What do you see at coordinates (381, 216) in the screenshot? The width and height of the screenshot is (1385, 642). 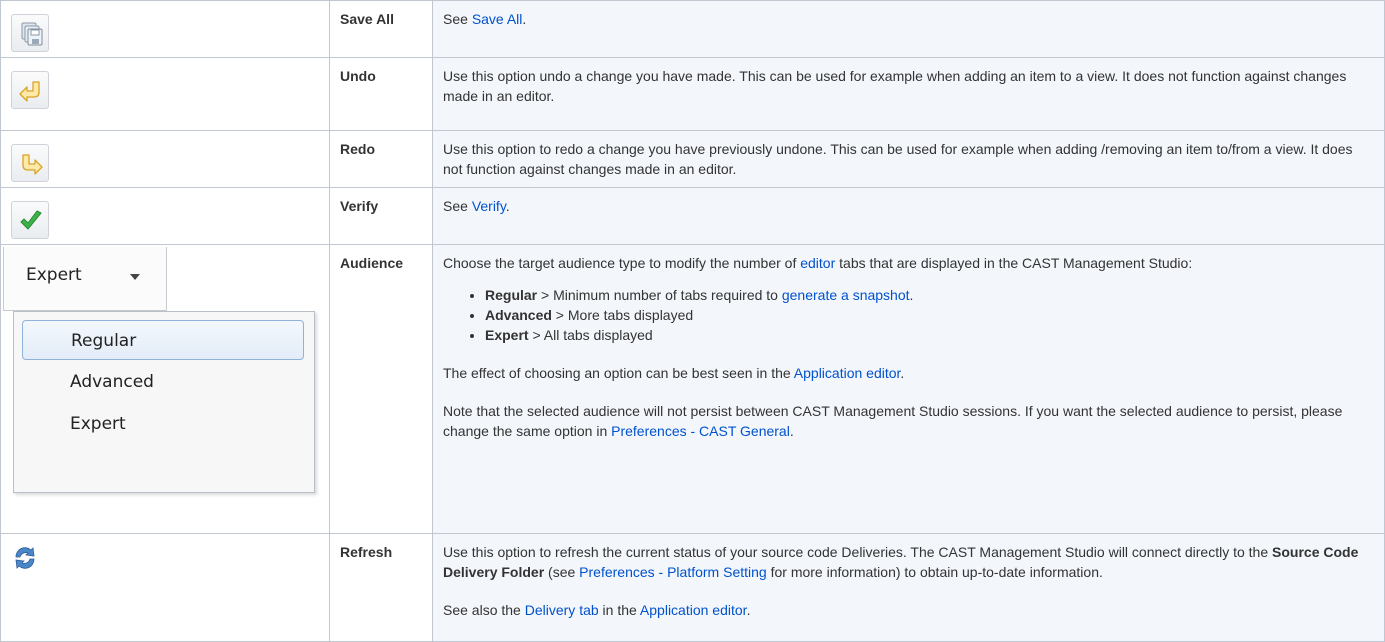 I see `option-name: Verify` at bounding box center [381, 216].